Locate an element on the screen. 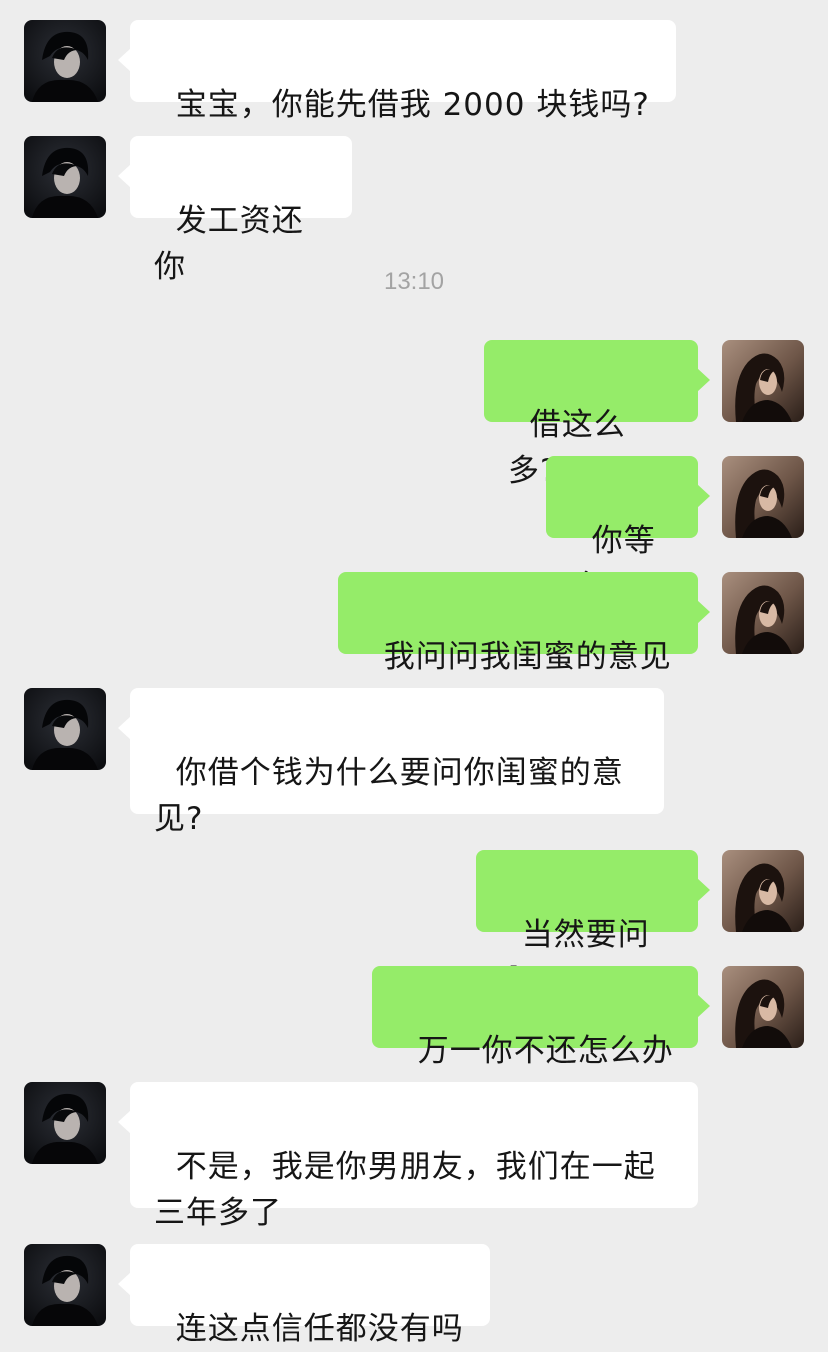 The width and height of the screenshot is (828, 1352). message-bubble-sent: 我问问我闺蜜的意见 is located at coordinates (524, 623).